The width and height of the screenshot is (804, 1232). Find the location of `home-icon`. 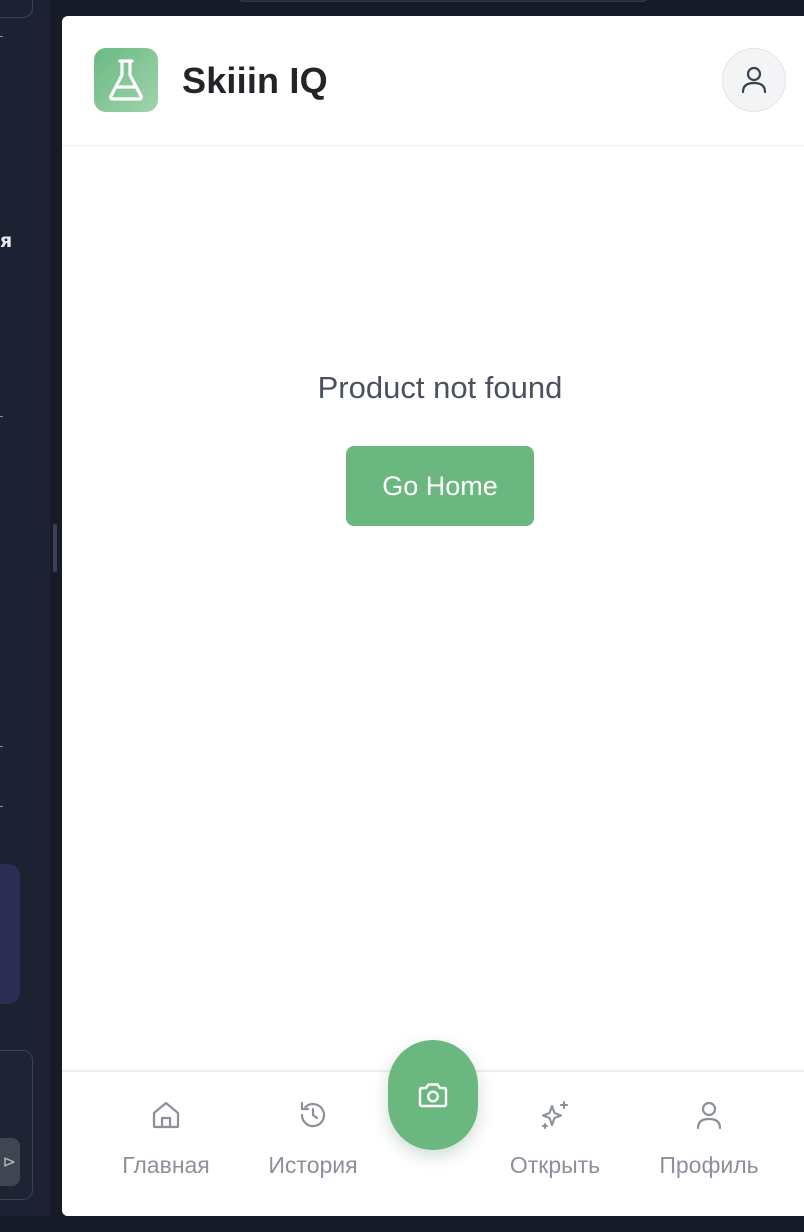

home-icon is located at coordinates (166, 1115).